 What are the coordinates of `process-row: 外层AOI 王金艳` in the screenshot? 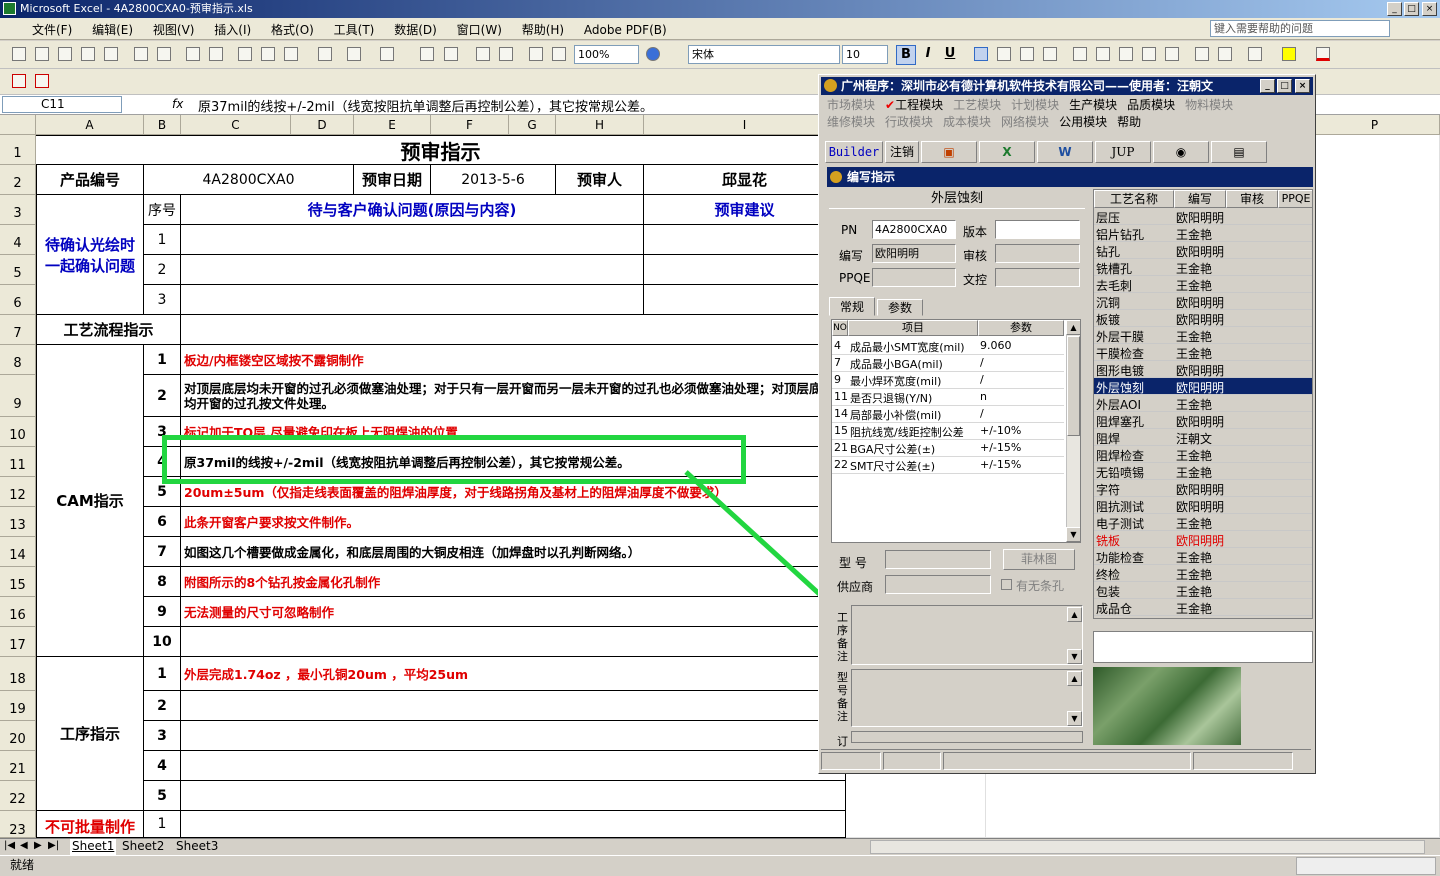 It's located at (1203, 403).